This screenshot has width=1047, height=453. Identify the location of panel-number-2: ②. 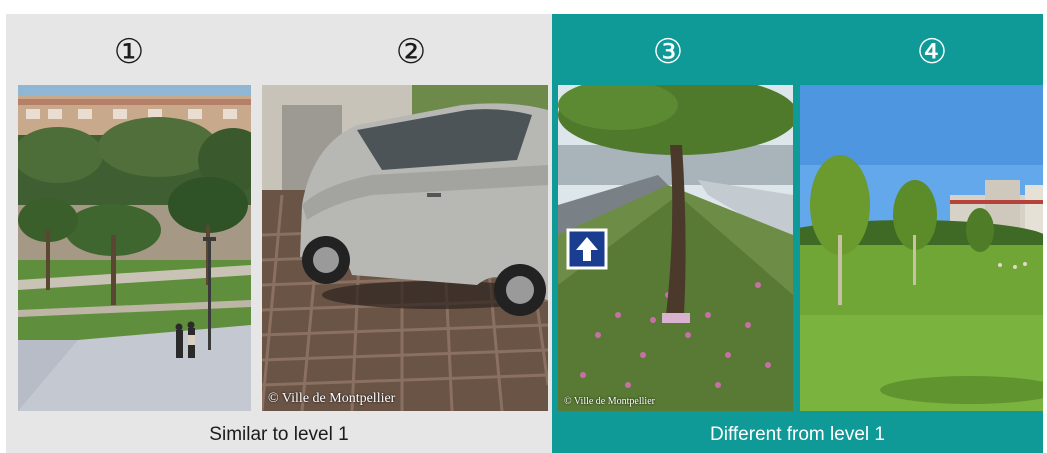
(411, 52).